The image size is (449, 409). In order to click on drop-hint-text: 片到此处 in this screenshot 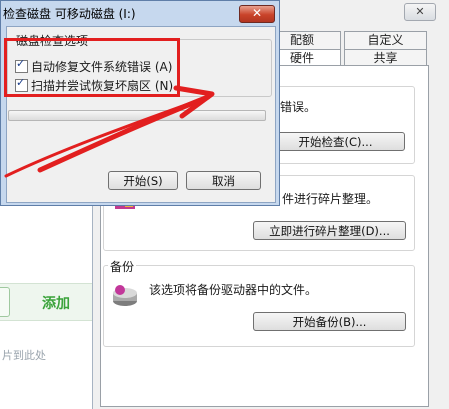, I will do `click(24, 355)`.